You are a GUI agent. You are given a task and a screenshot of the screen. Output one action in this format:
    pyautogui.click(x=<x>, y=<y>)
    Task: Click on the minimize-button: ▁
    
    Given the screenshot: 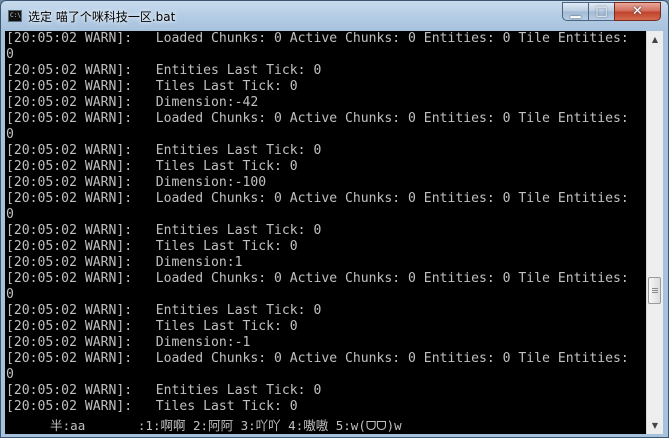 What is the action you would take?
    pyautogui.click(x=575, y=11)
    